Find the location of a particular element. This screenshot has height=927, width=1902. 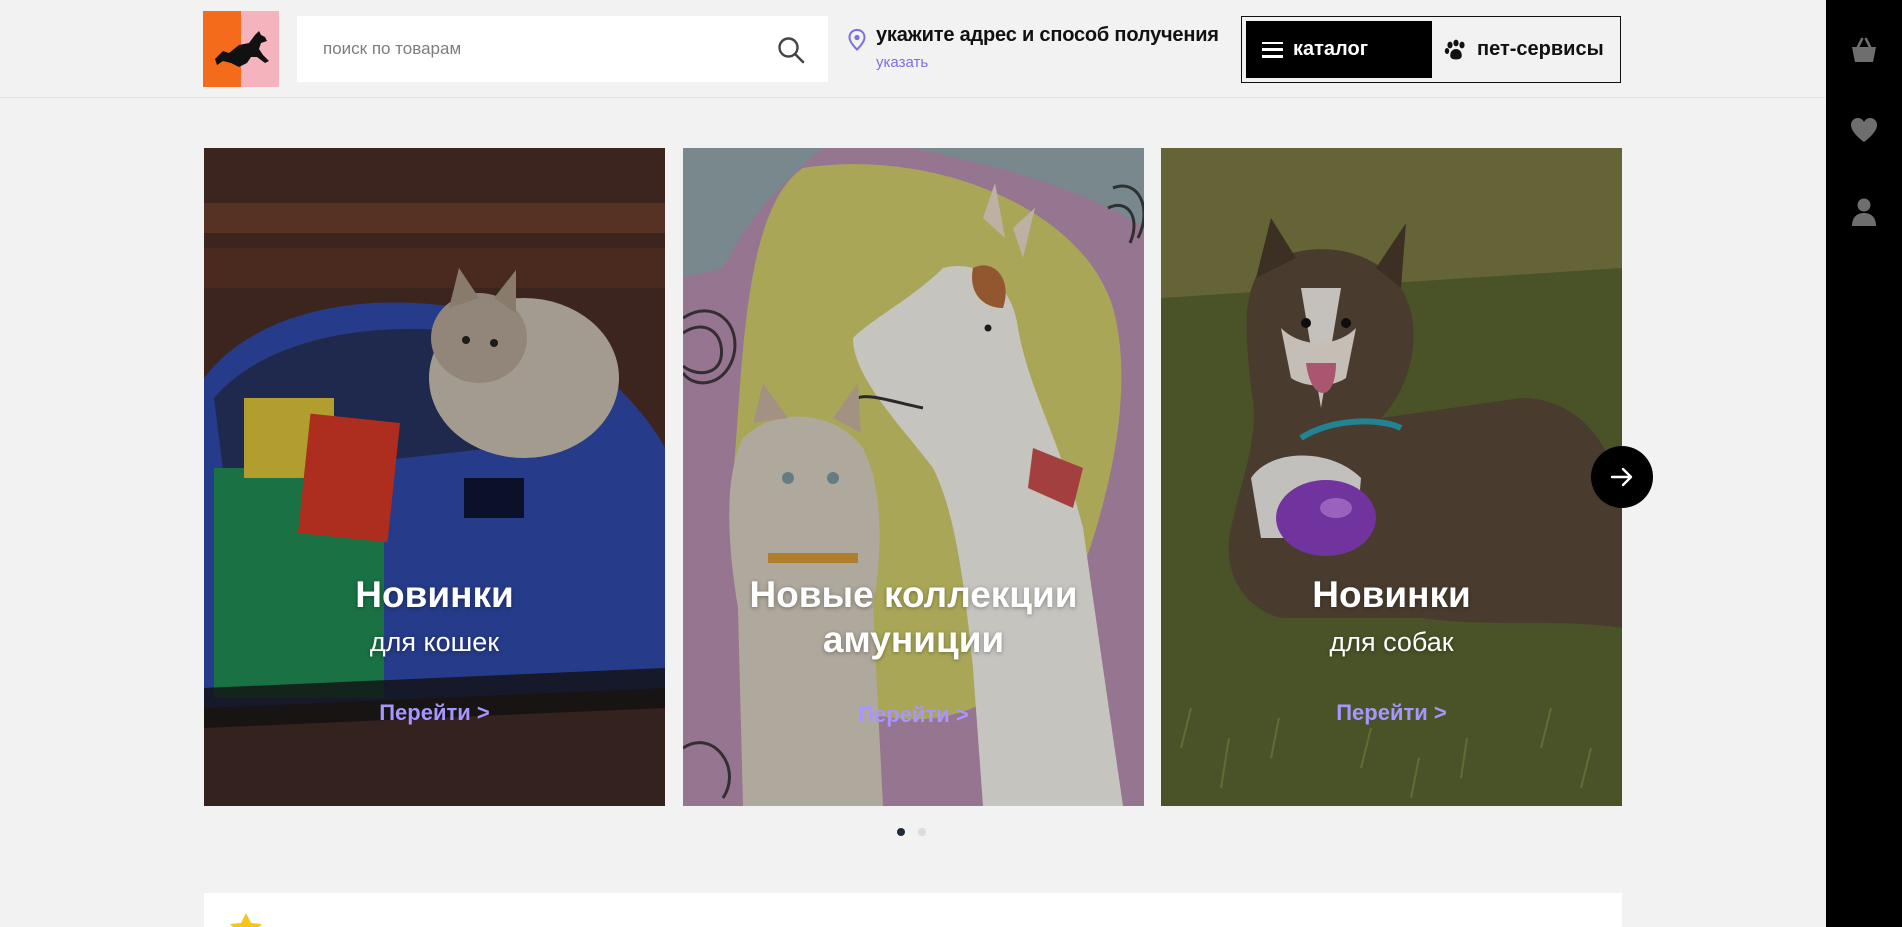

paw-icon is located at coordinates (1454, 49).